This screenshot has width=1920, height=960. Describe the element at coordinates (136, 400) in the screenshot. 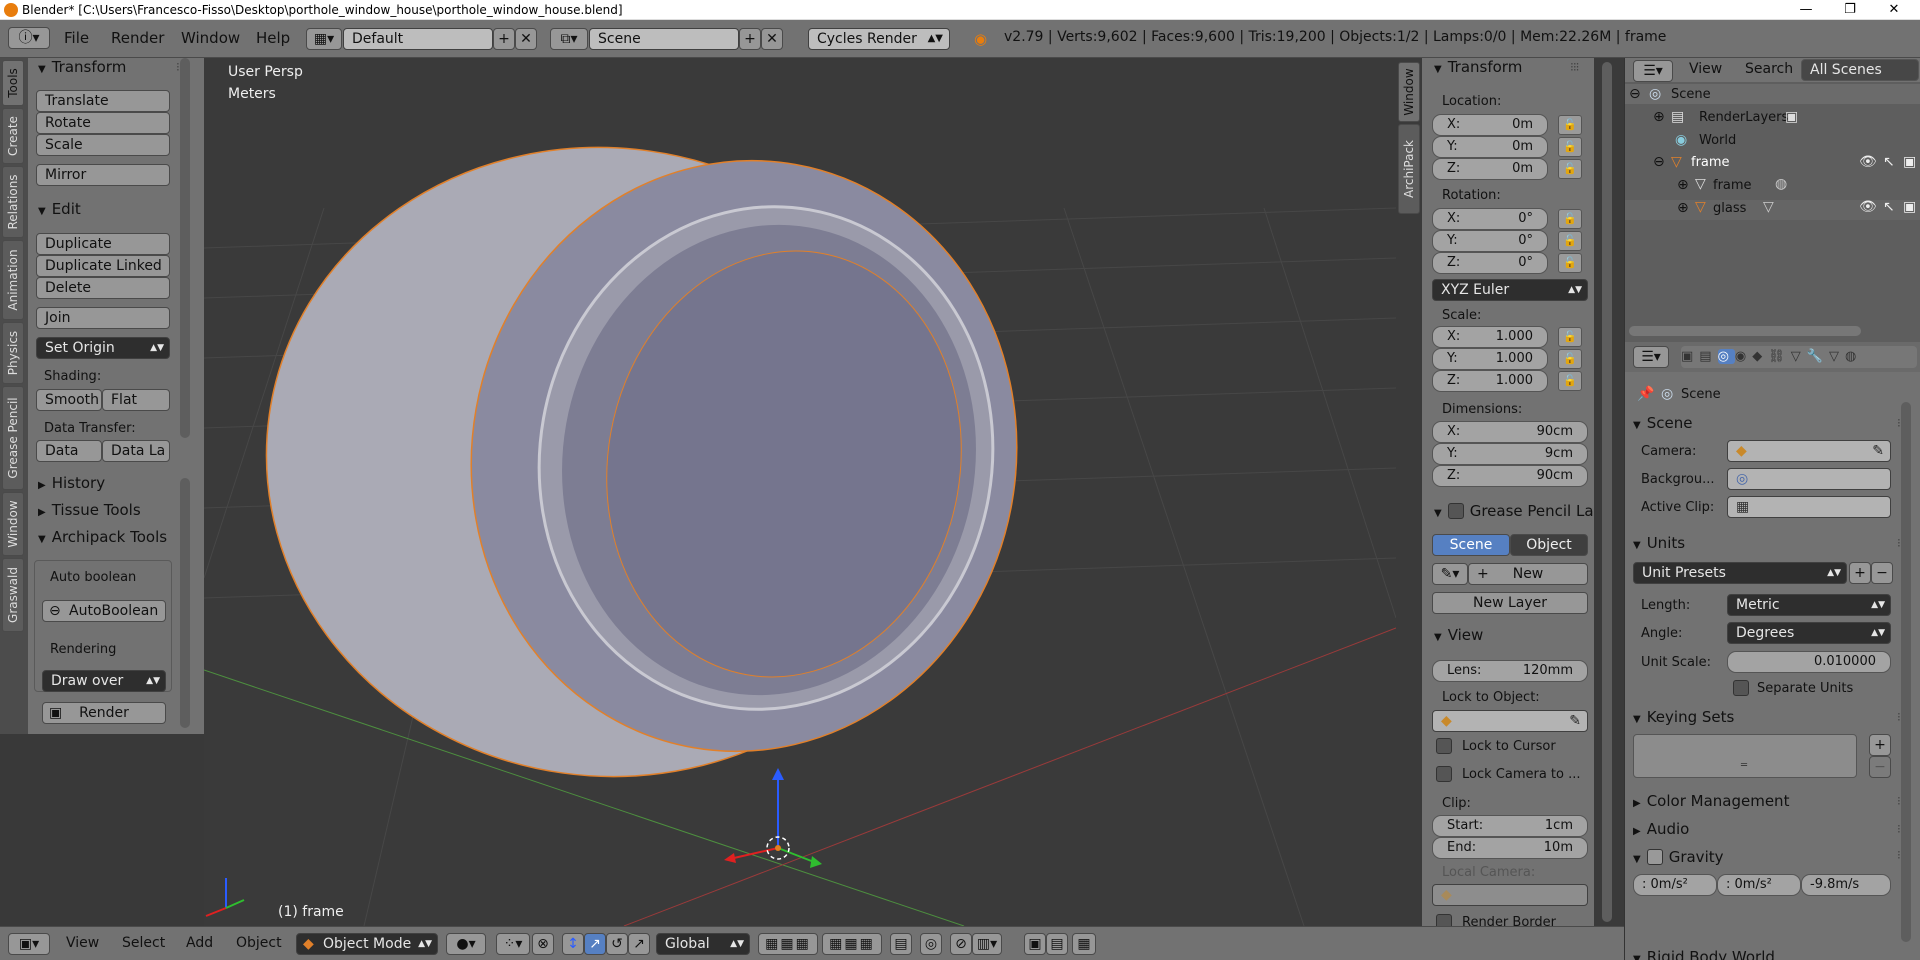

I see `flat-button: Flat` at that location.